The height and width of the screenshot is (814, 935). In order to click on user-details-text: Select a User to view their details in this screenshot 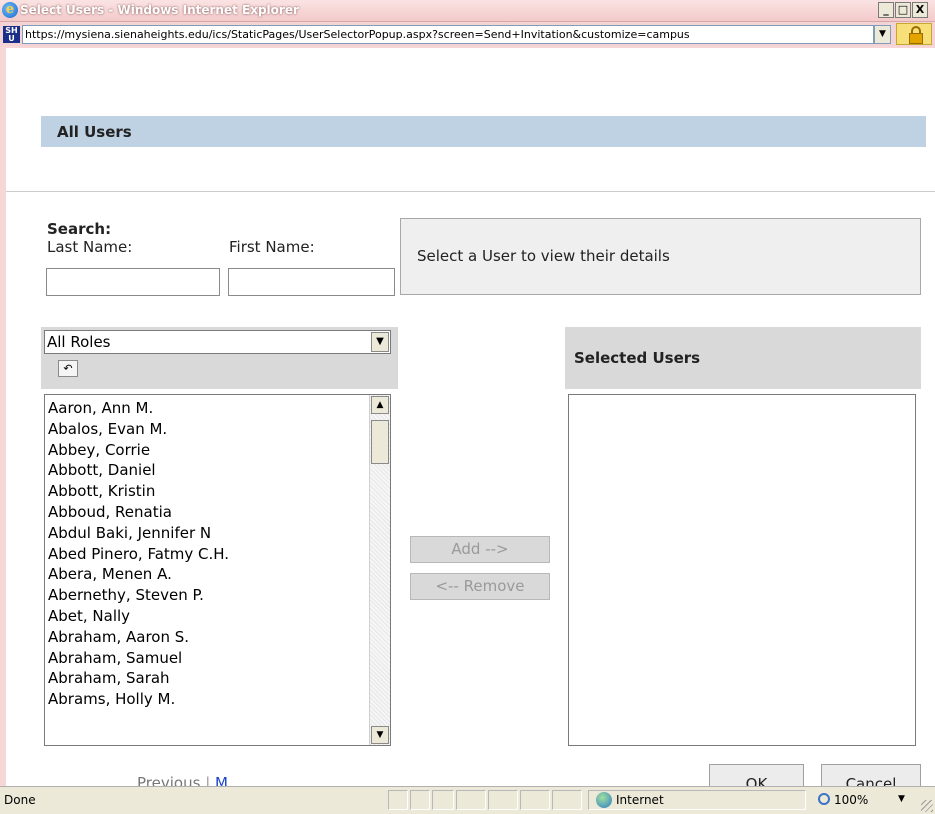, I will do `click(543, 256)`.